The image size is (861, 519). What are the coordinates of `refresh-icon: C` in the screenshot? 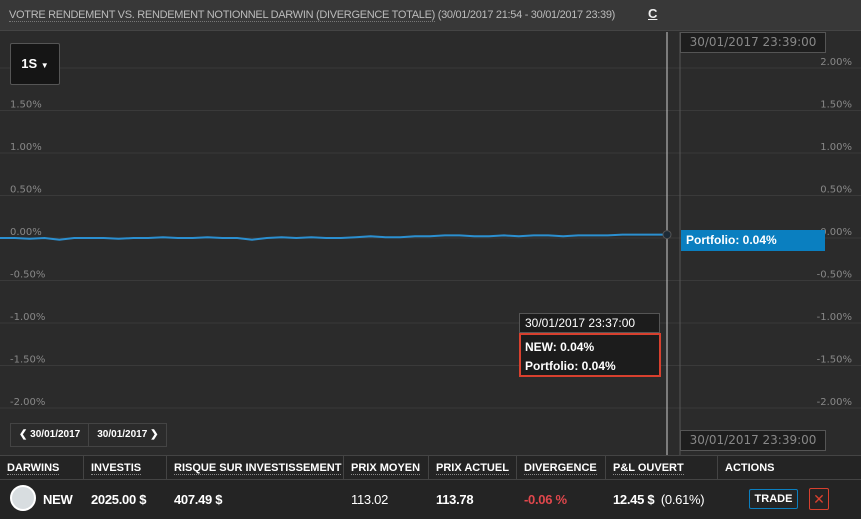 It's located at (652, 13).